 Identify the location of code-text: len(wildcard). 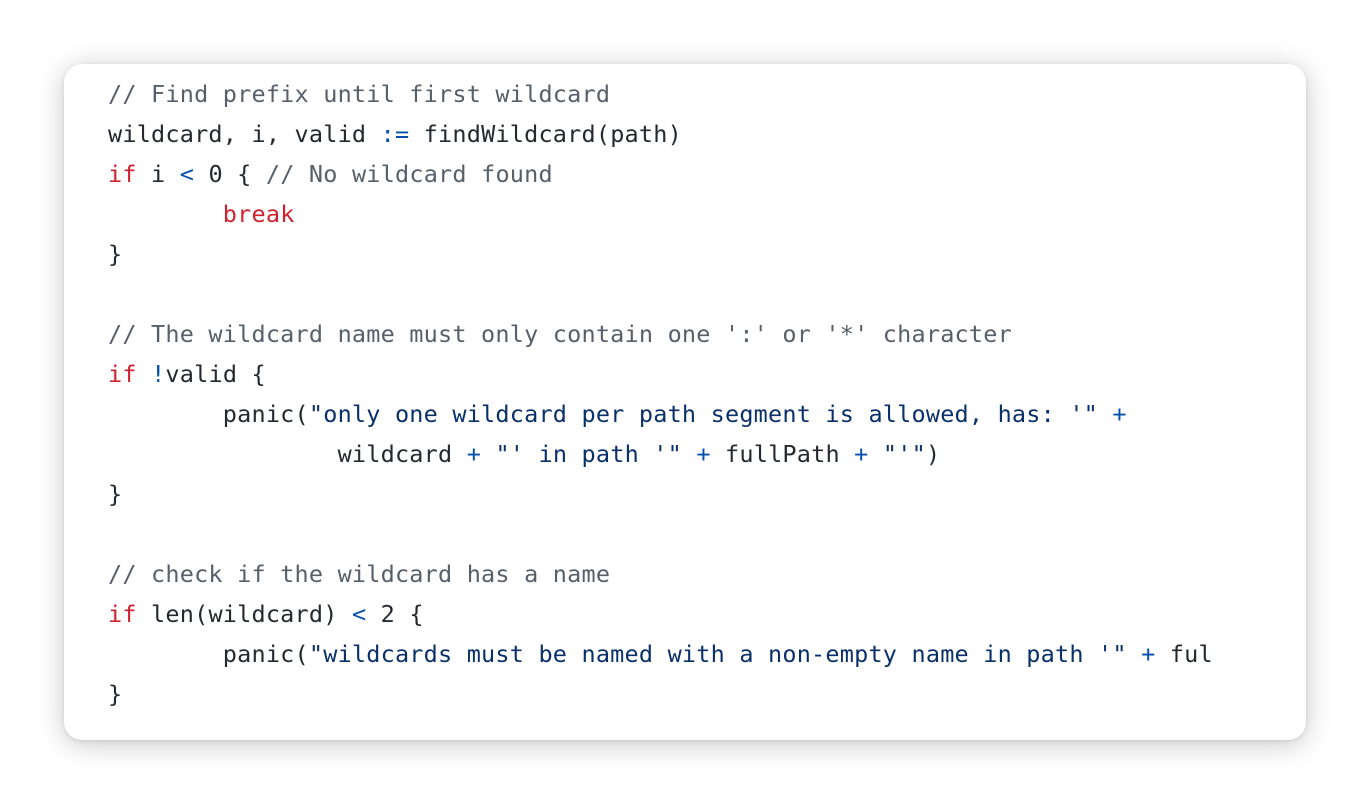
(244, 614).